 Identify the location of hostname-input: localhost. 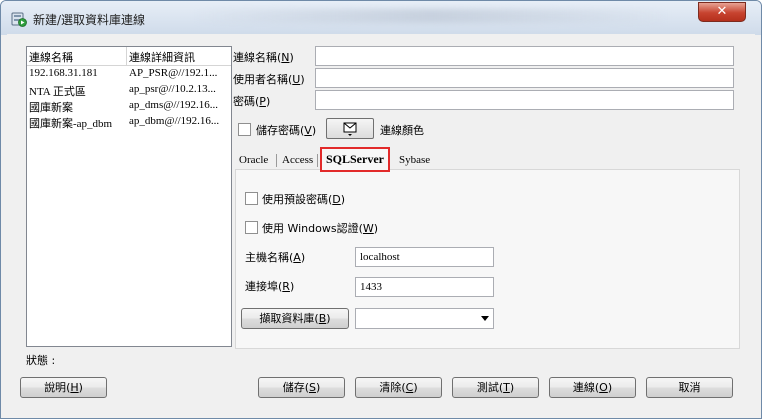
(424, 257).